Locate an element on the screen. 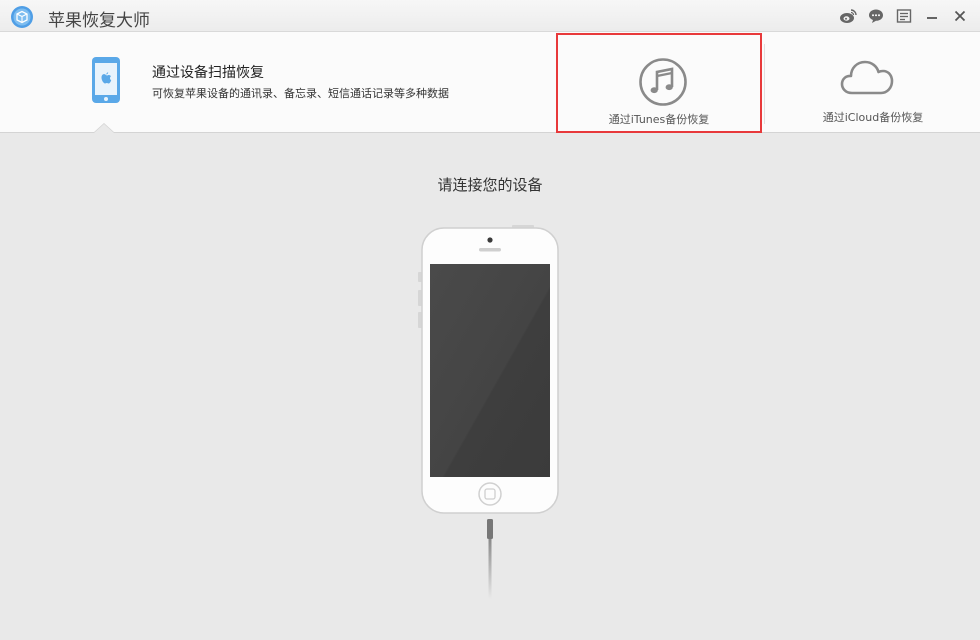  close-icon is located at coordinates (960, 16).